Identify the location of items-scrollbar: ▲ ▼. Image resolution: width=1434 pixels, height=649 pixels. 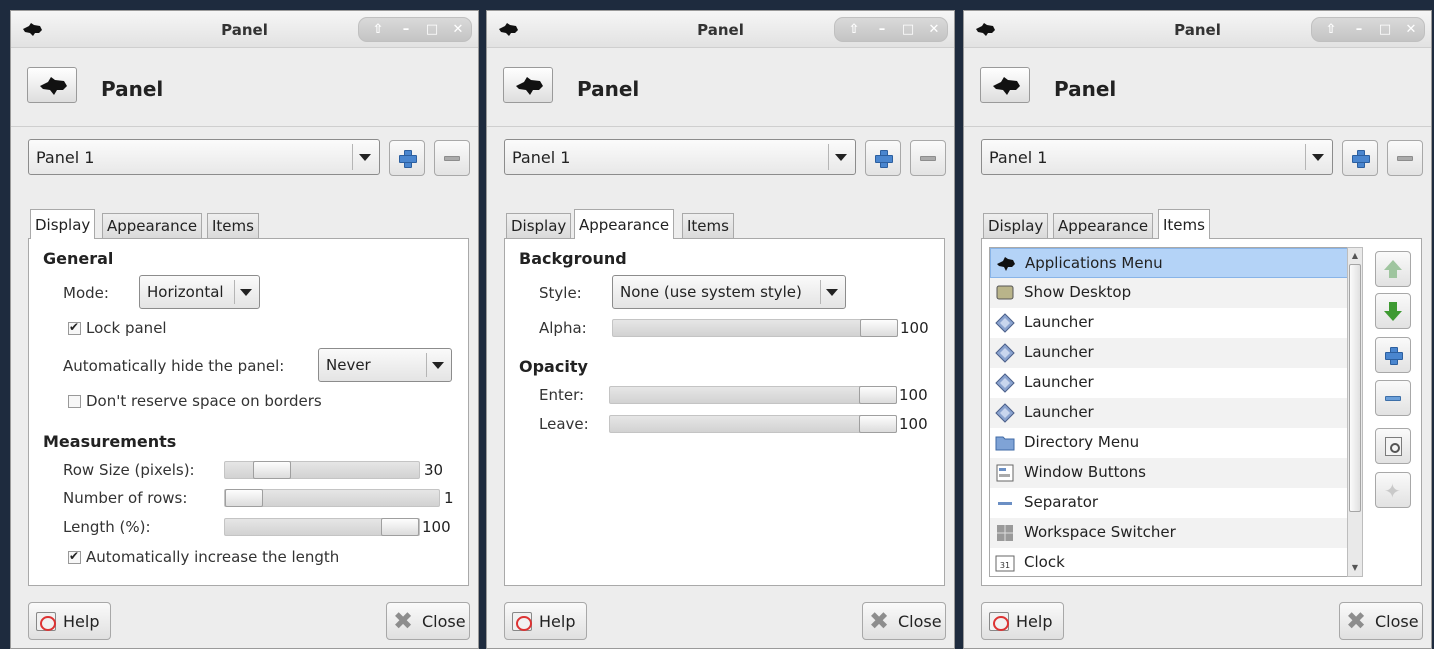
(1355, 412).